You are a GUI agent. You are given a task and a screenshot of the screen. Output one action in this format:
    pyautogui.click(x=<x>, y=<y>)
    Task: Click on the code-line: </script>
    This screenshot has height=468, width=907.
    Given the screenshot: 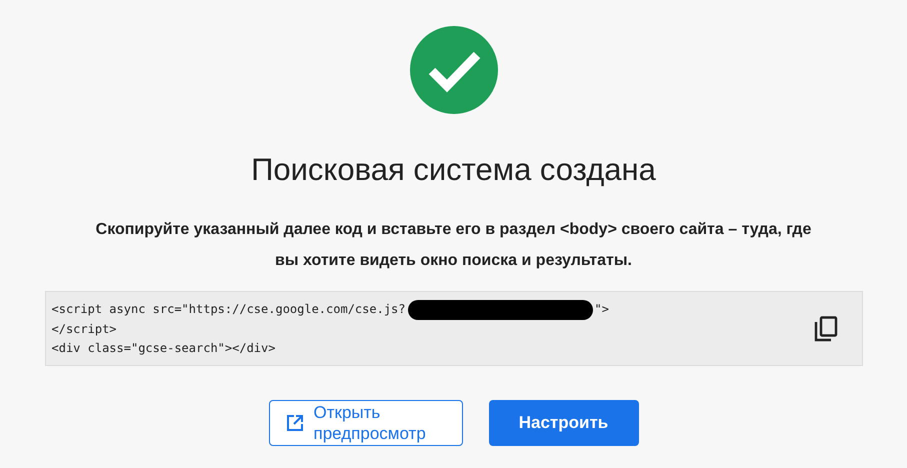 What is the action you would take?
    pyautogui.click(x=84, y=329)
    